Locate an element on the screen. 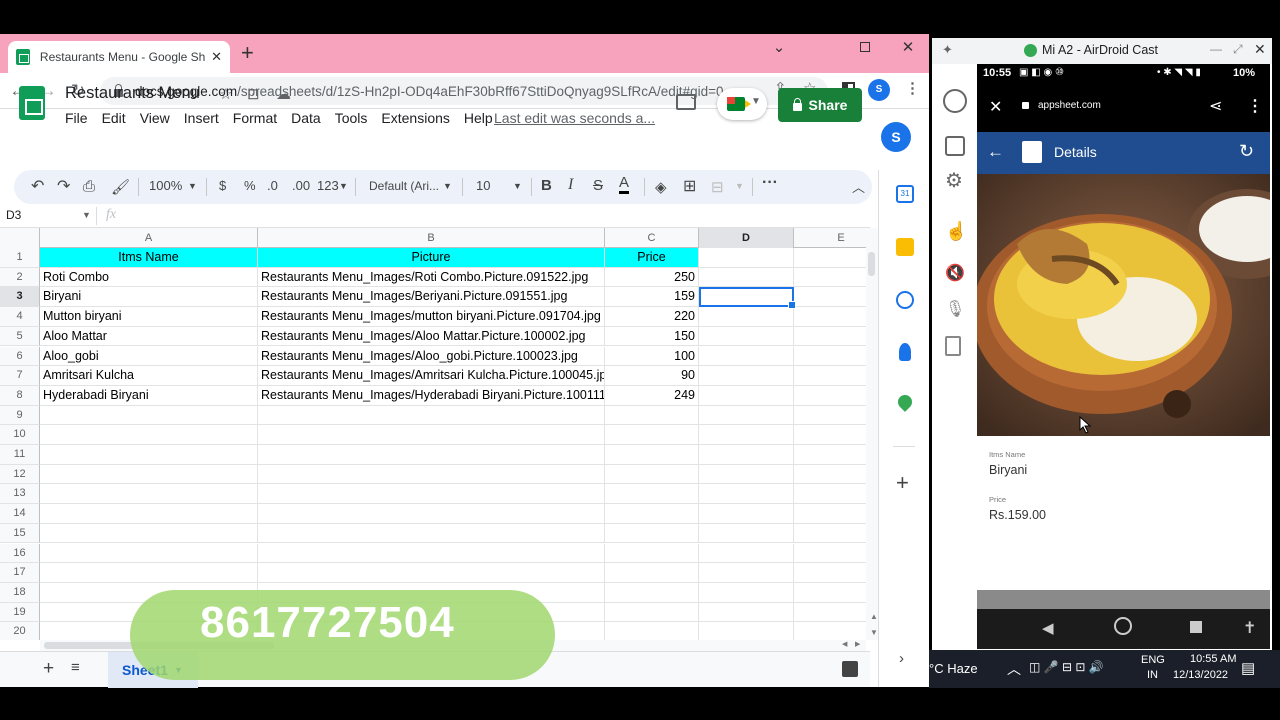 This screenshot has width=1280, height=720. column-header-a: A is located at coordinates (149, 238).